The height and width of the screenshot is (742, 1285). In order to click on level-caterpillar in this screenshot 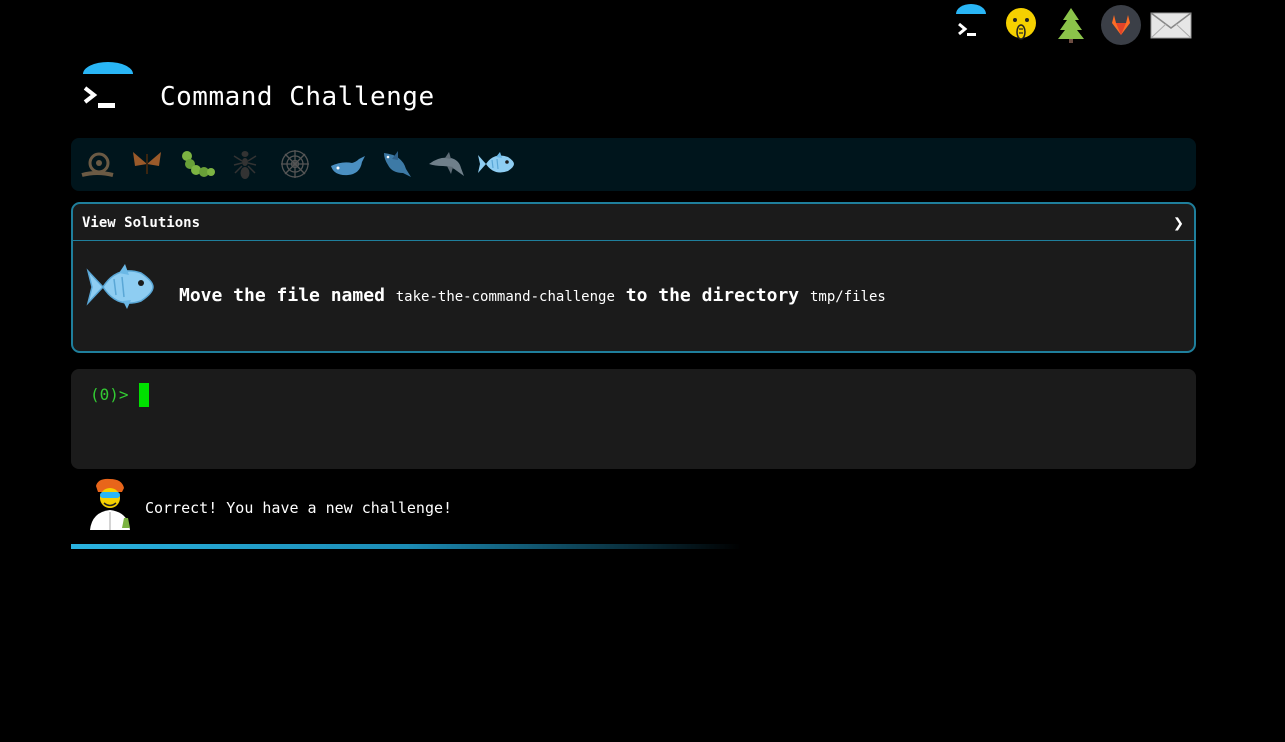, I will do `click(197, 164)`.